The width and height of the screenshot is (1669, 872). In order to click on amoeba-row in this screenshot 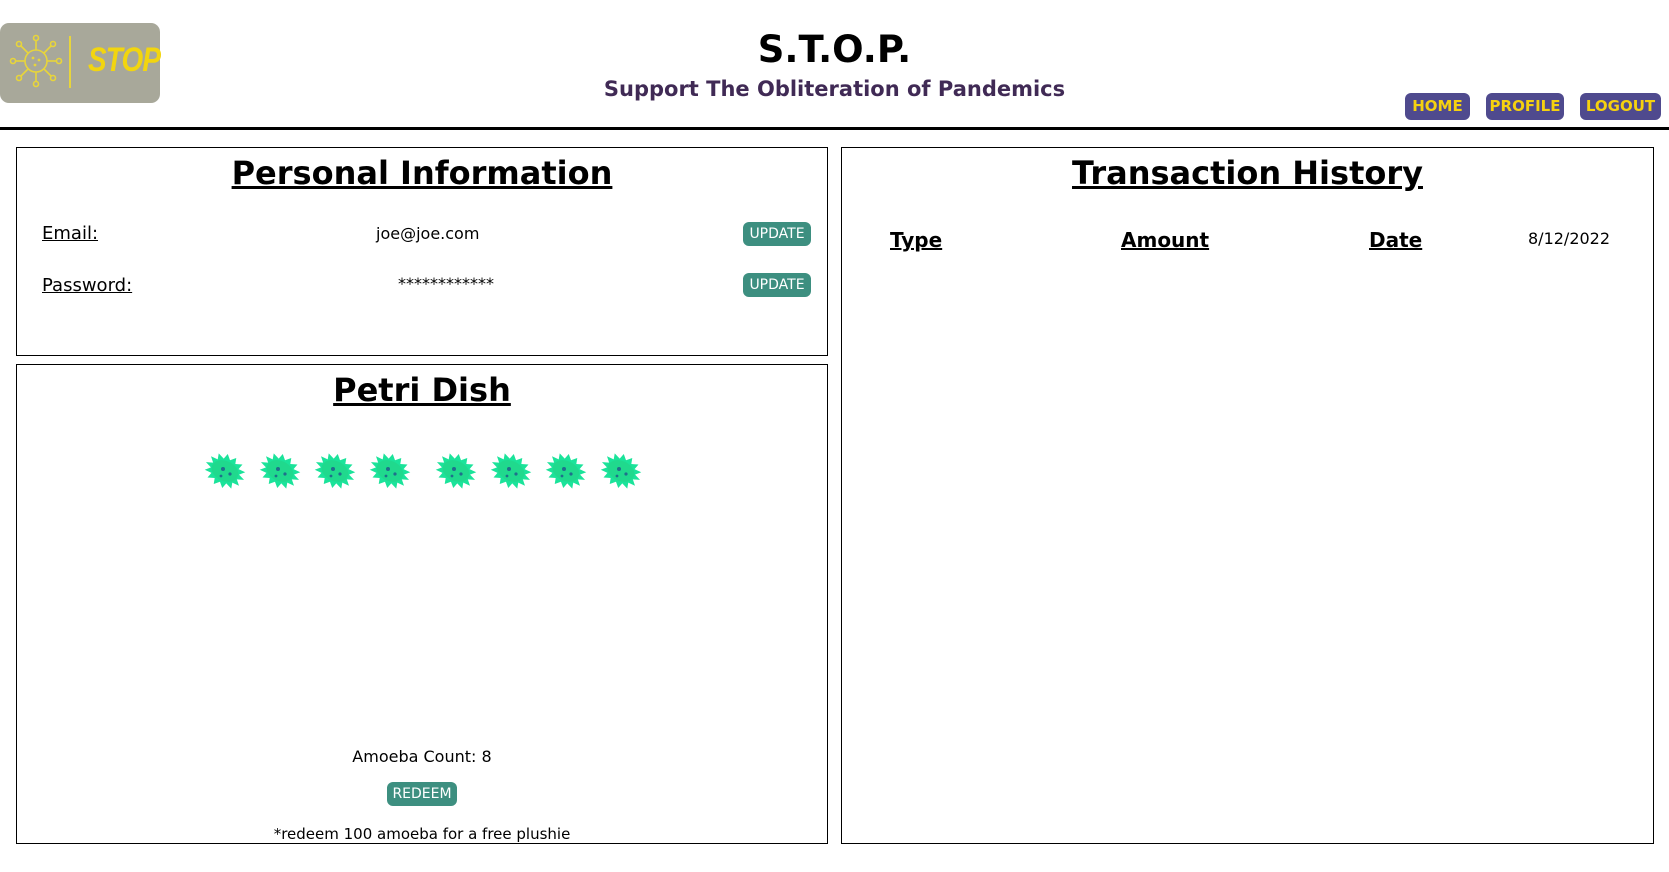, I will do `click(423, 473)`.